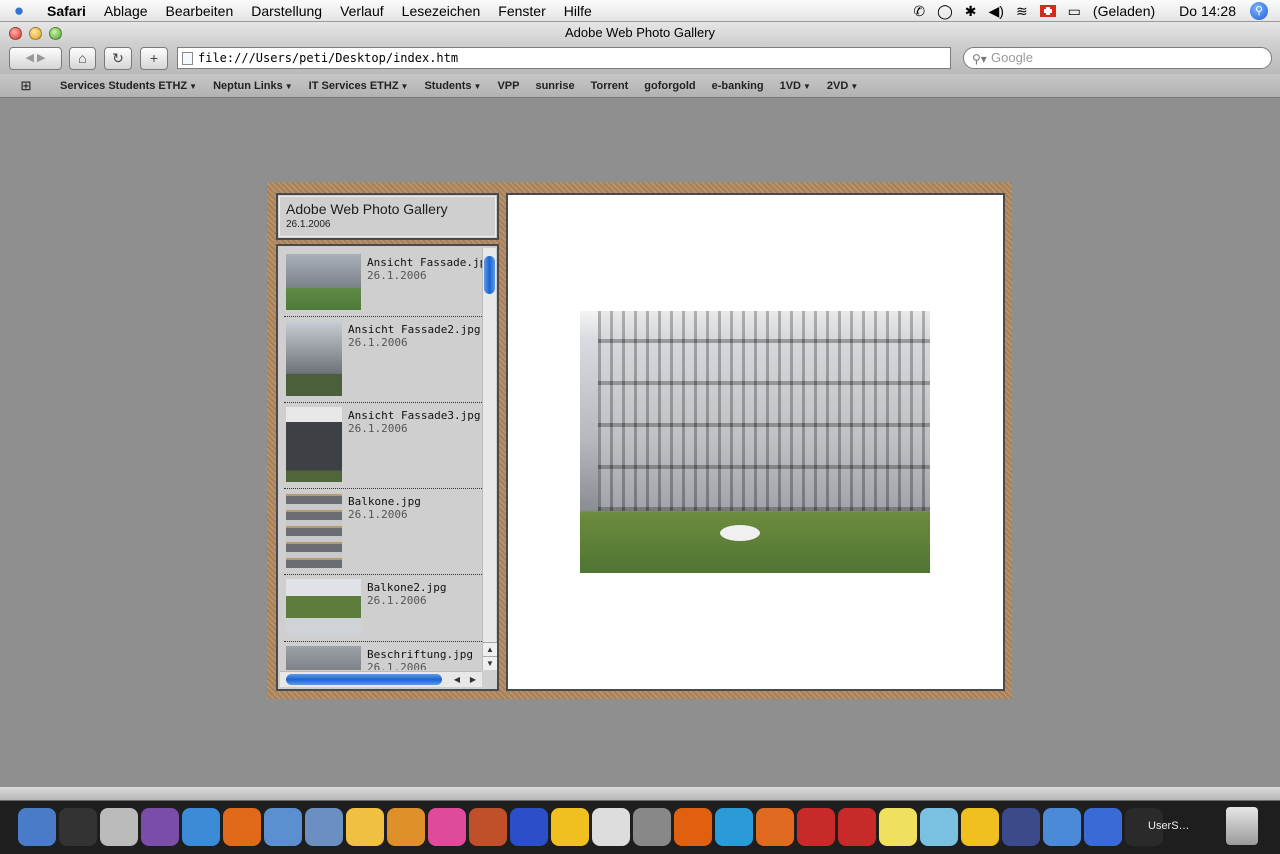 This screenshot has height=854, width=1280. I want to click on powerpoint-icon, so click(775, 827).